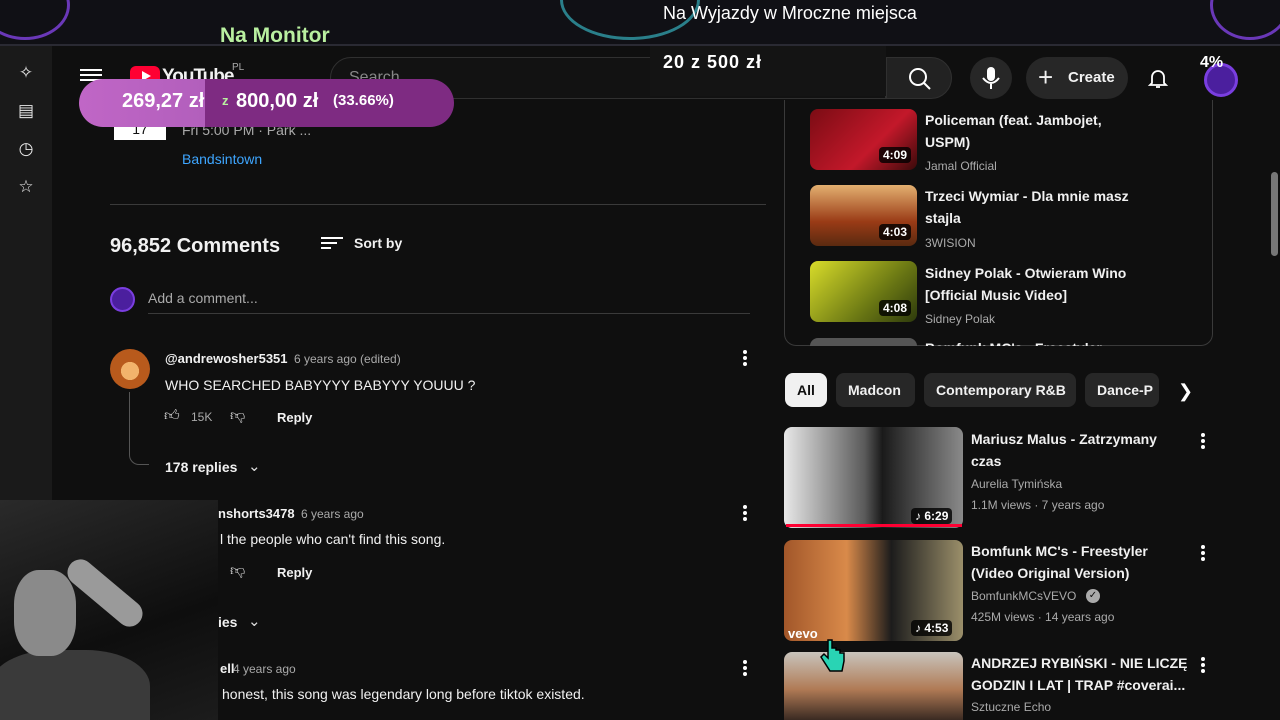 The width and height of the screenshot is (1280, 720). Describe the element at coordinates (201, 467) in the screenshot. I see `replies-toggle: 178 replies` at that location.